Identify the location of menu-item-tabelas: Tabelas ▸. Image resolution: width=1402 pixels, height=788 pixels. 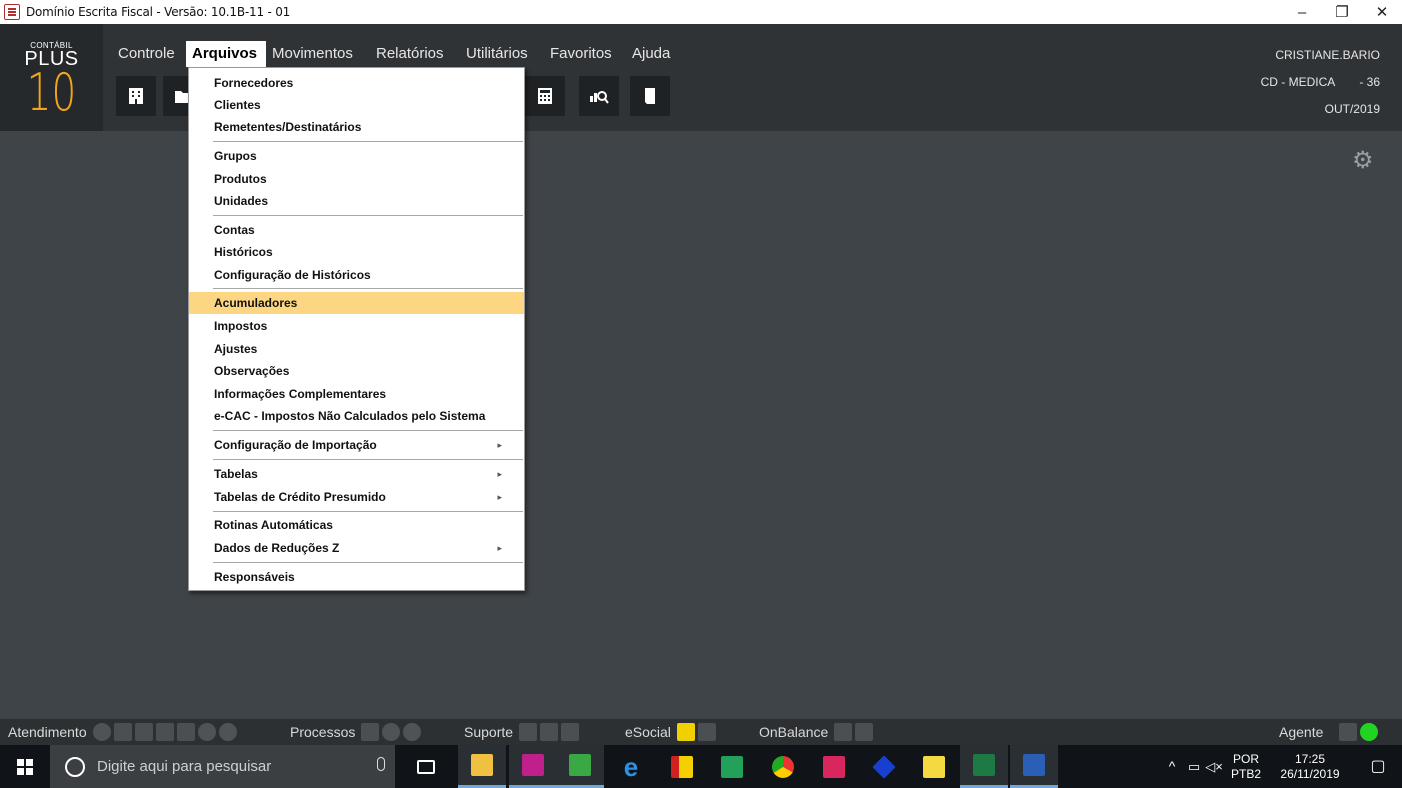
(356, 474).